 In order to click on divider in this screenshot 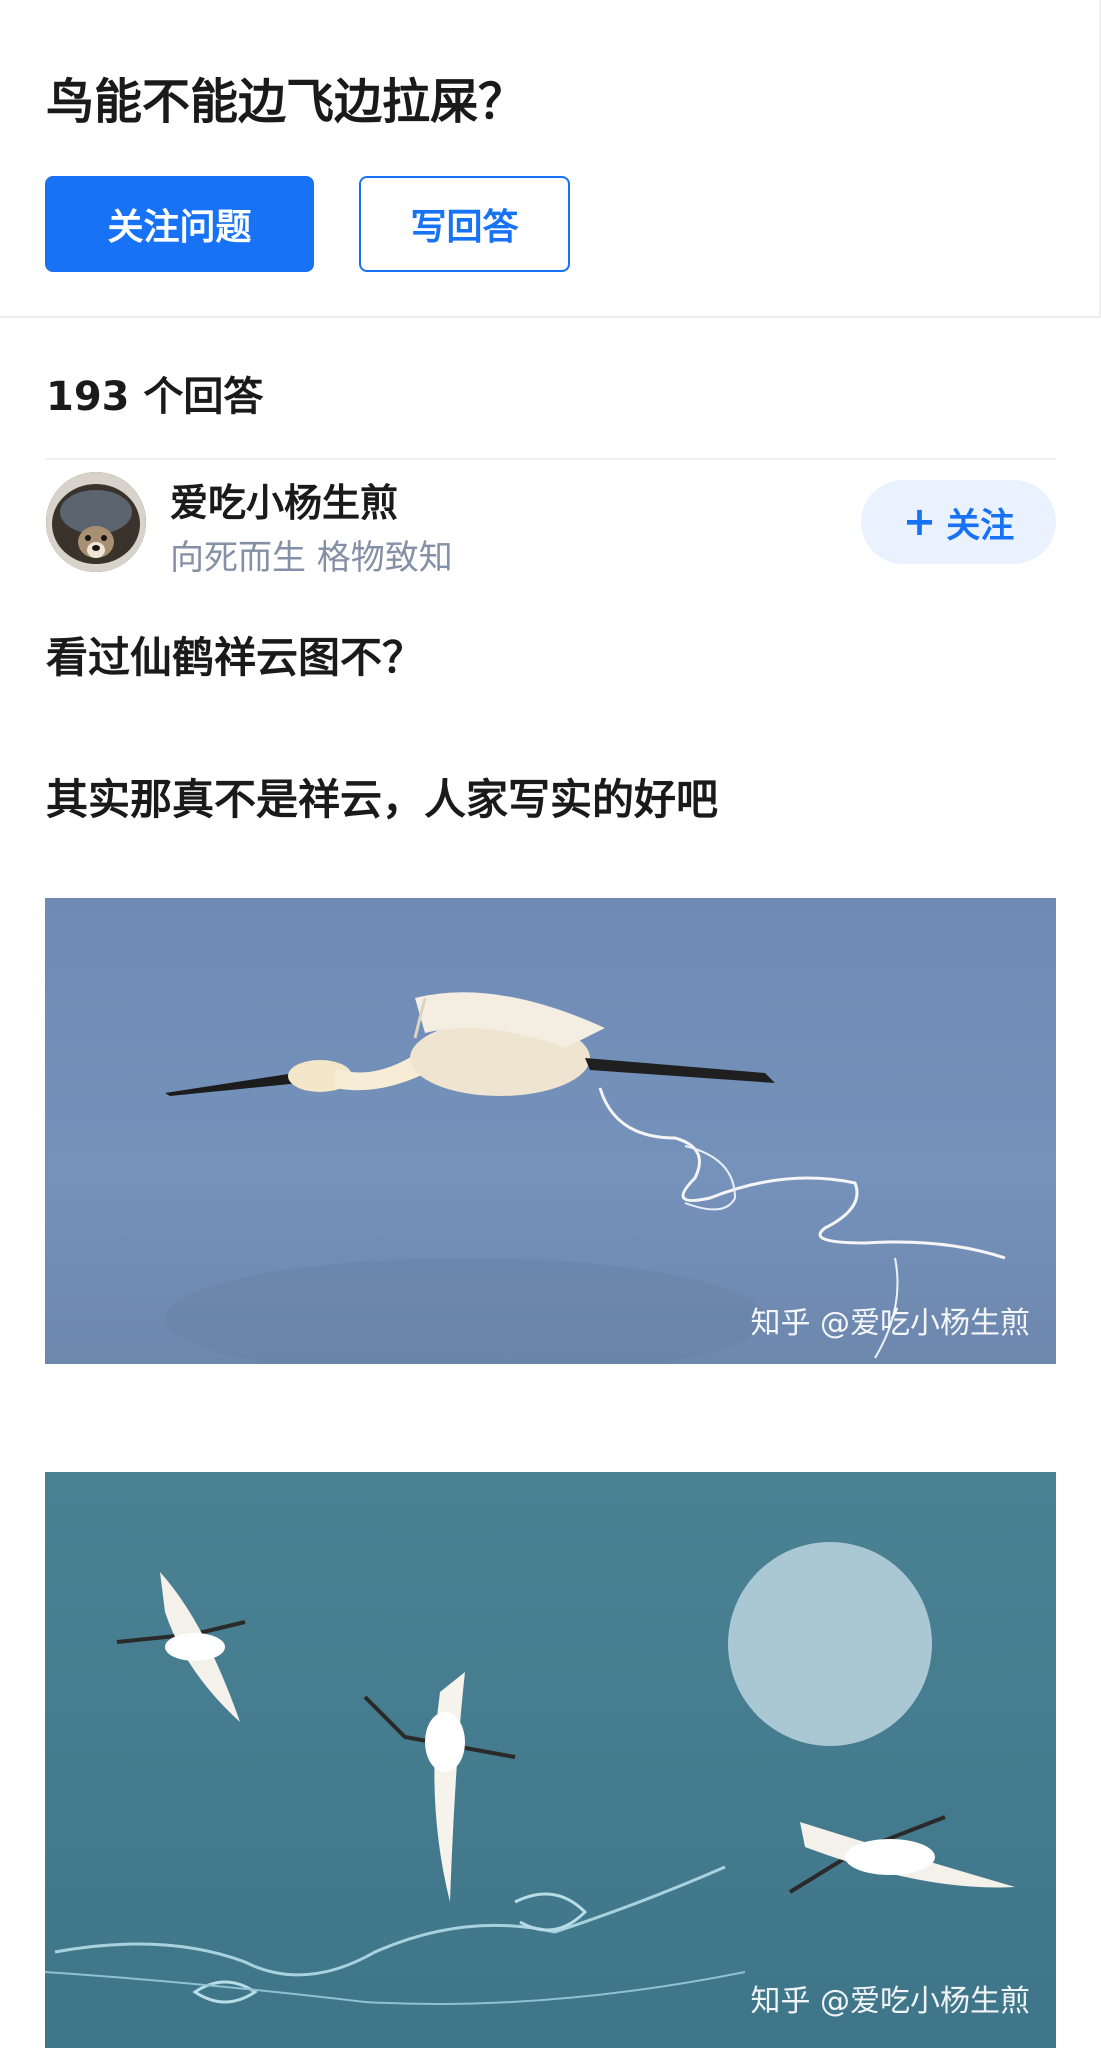, I will do `click(551, 459)`.